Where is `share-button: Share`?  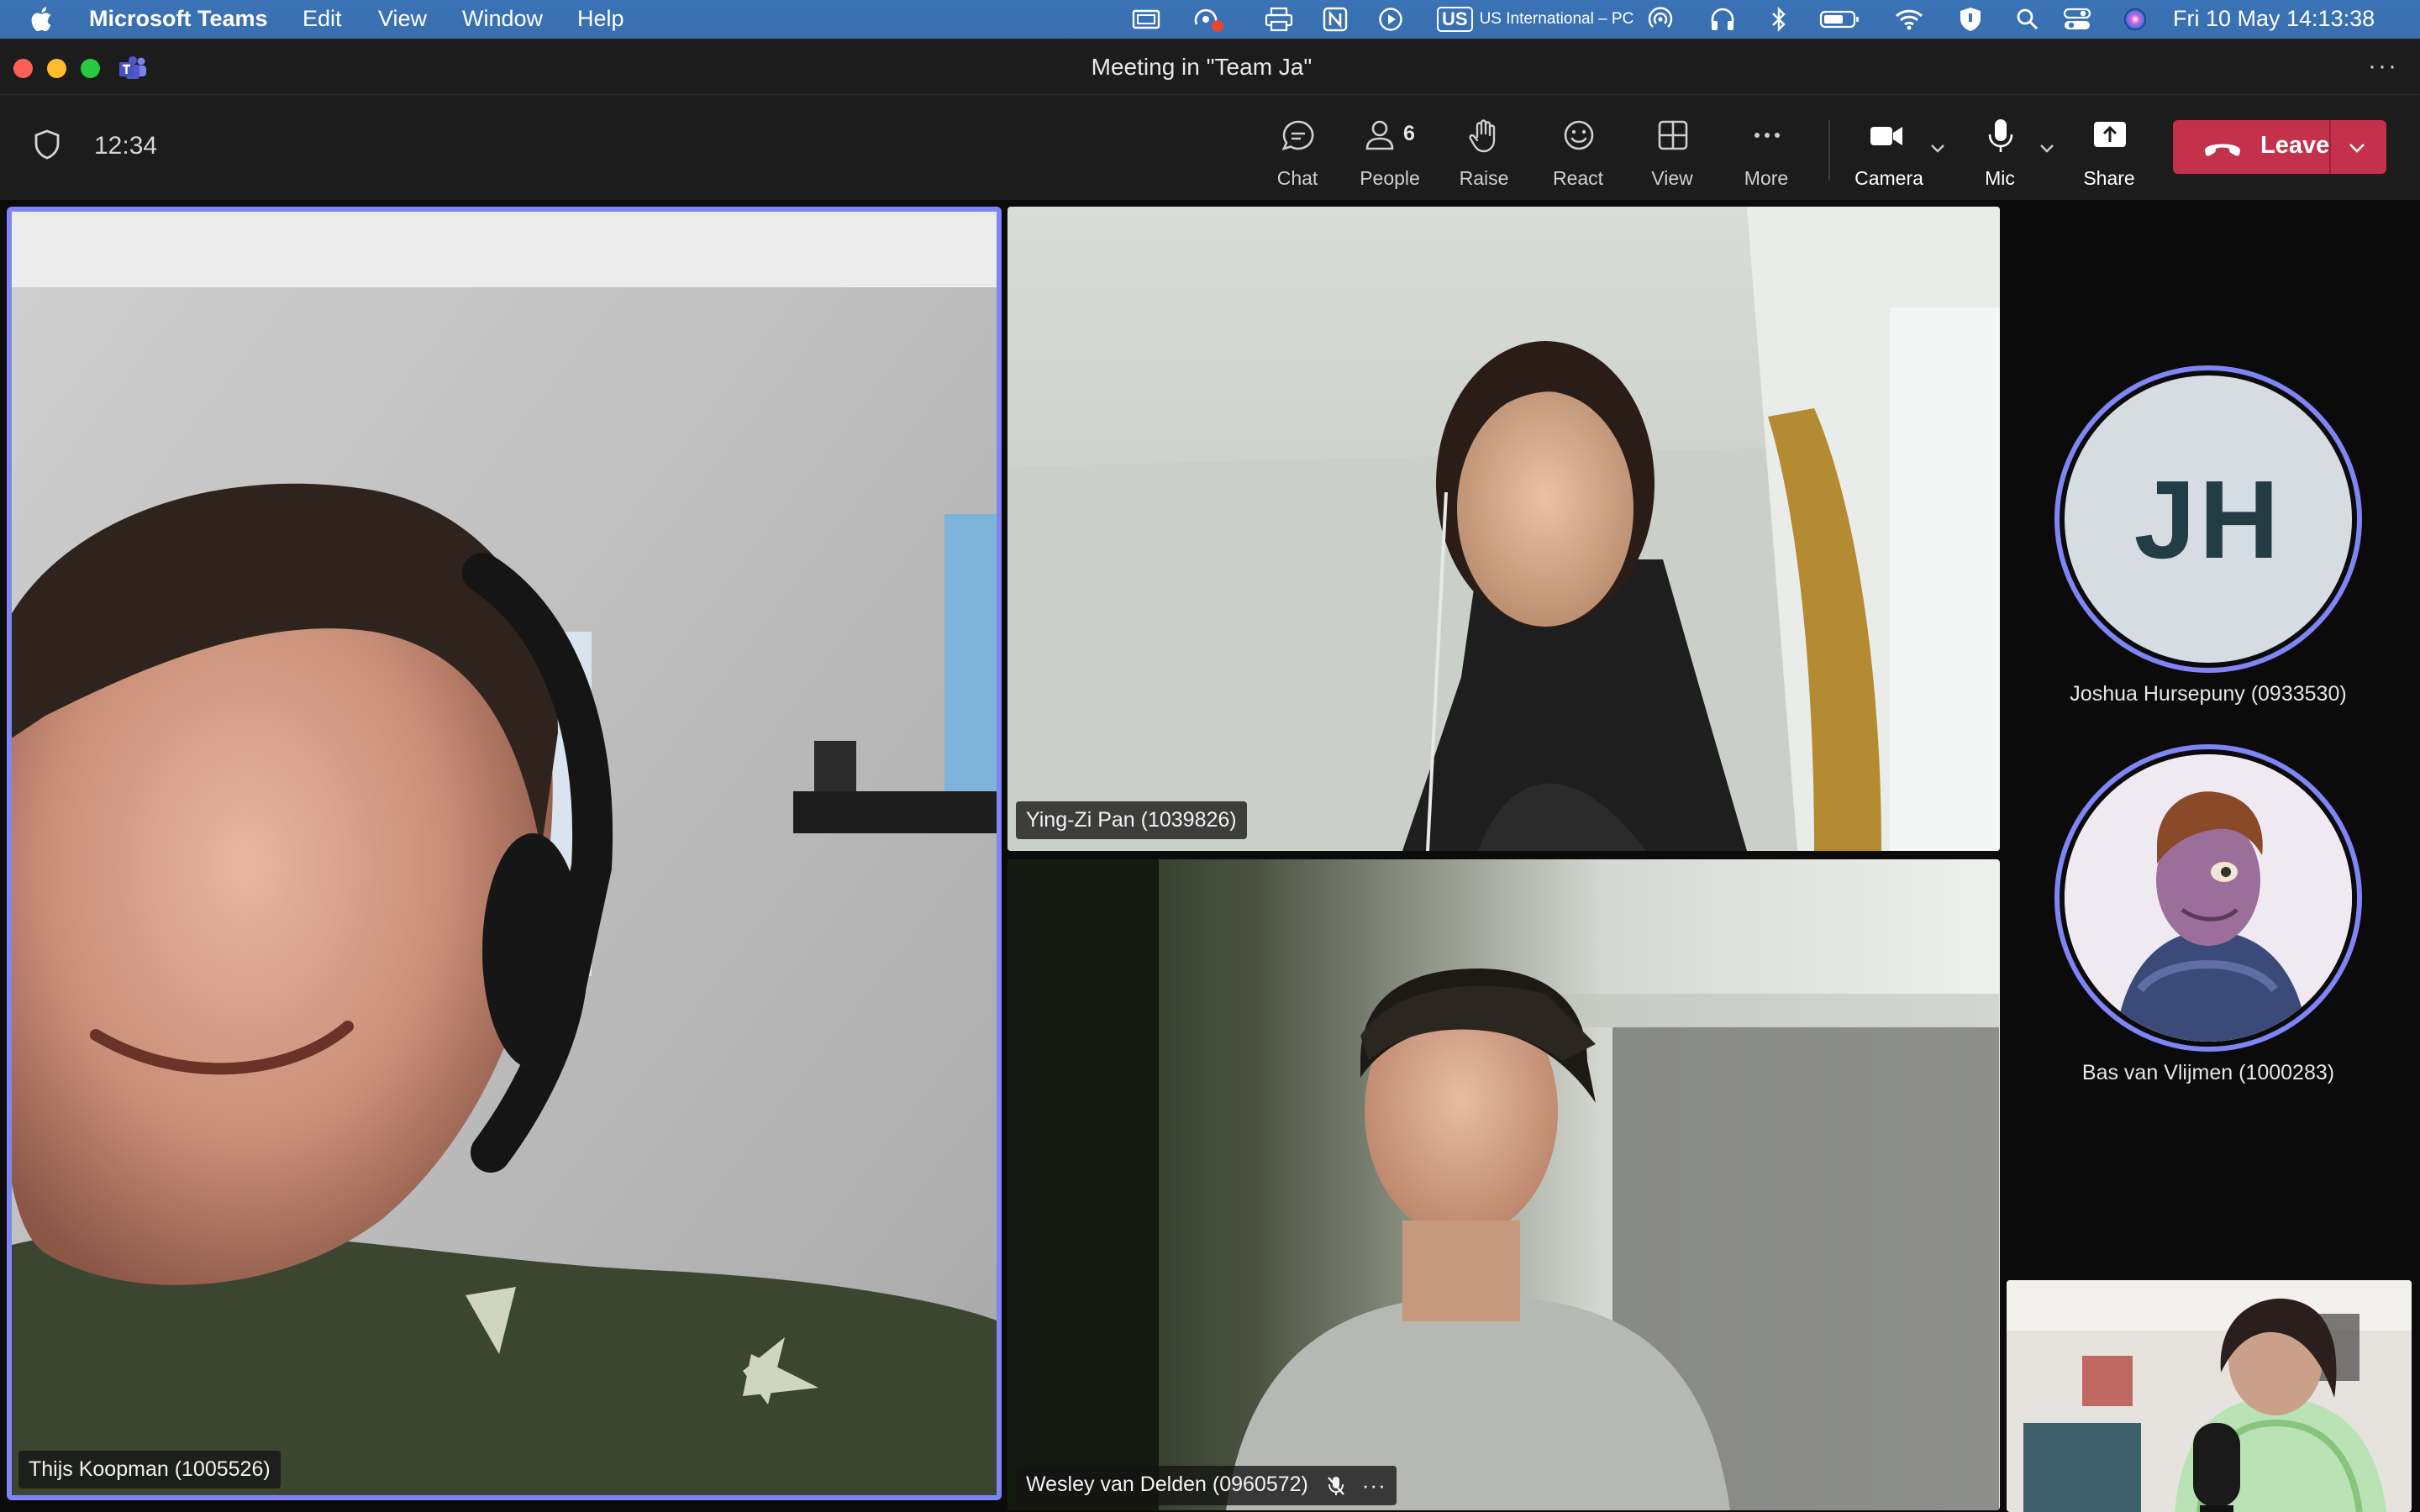 share-button: Share is located at coordinates (2109, 150).